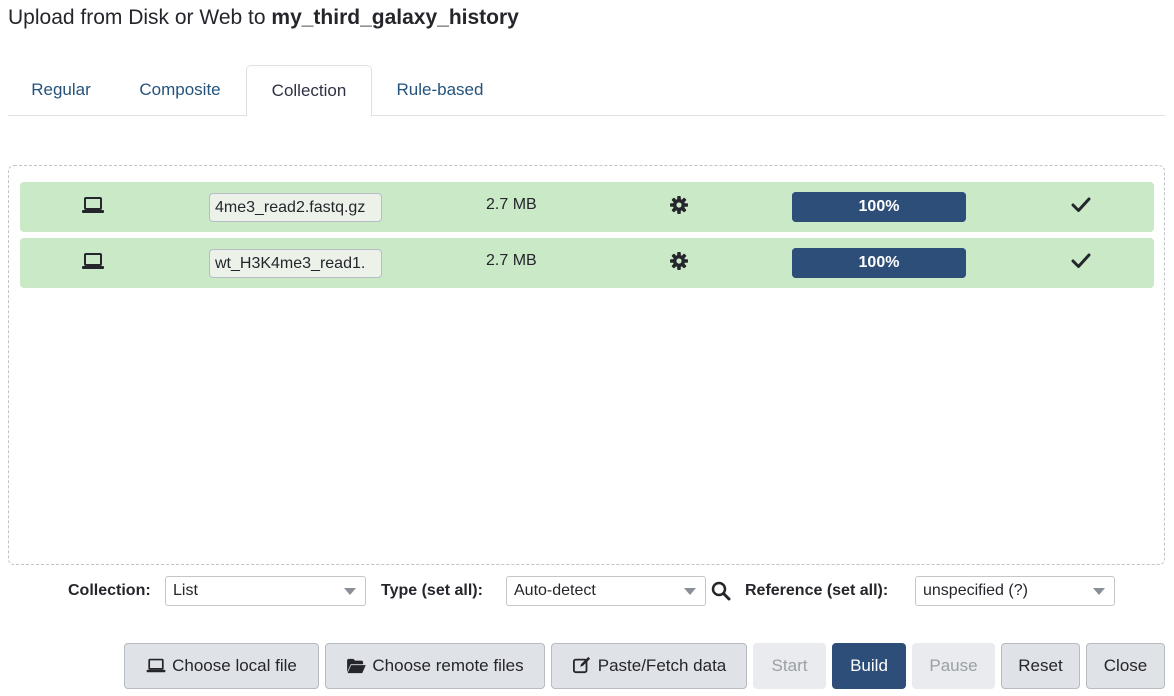 The width and height of the screenshot is (1174, 696). I want to click on upload-tabs: Regular Composite Collection Rule-based, so click(586, 91).